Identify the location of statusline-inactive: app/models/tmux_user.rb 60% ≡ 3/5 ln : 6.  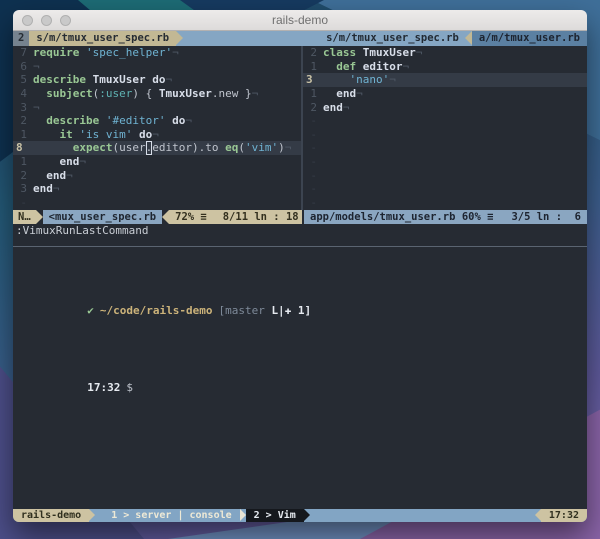
(445, 217).